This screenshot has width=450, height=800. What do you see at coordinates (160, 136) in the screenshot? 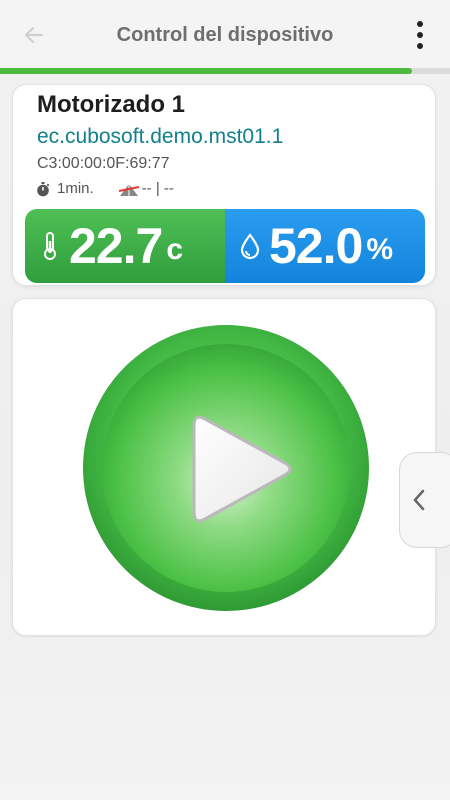
I see `device-id: ec.cubosoft.demo.mst01.1` at bounding box center [160, 136].